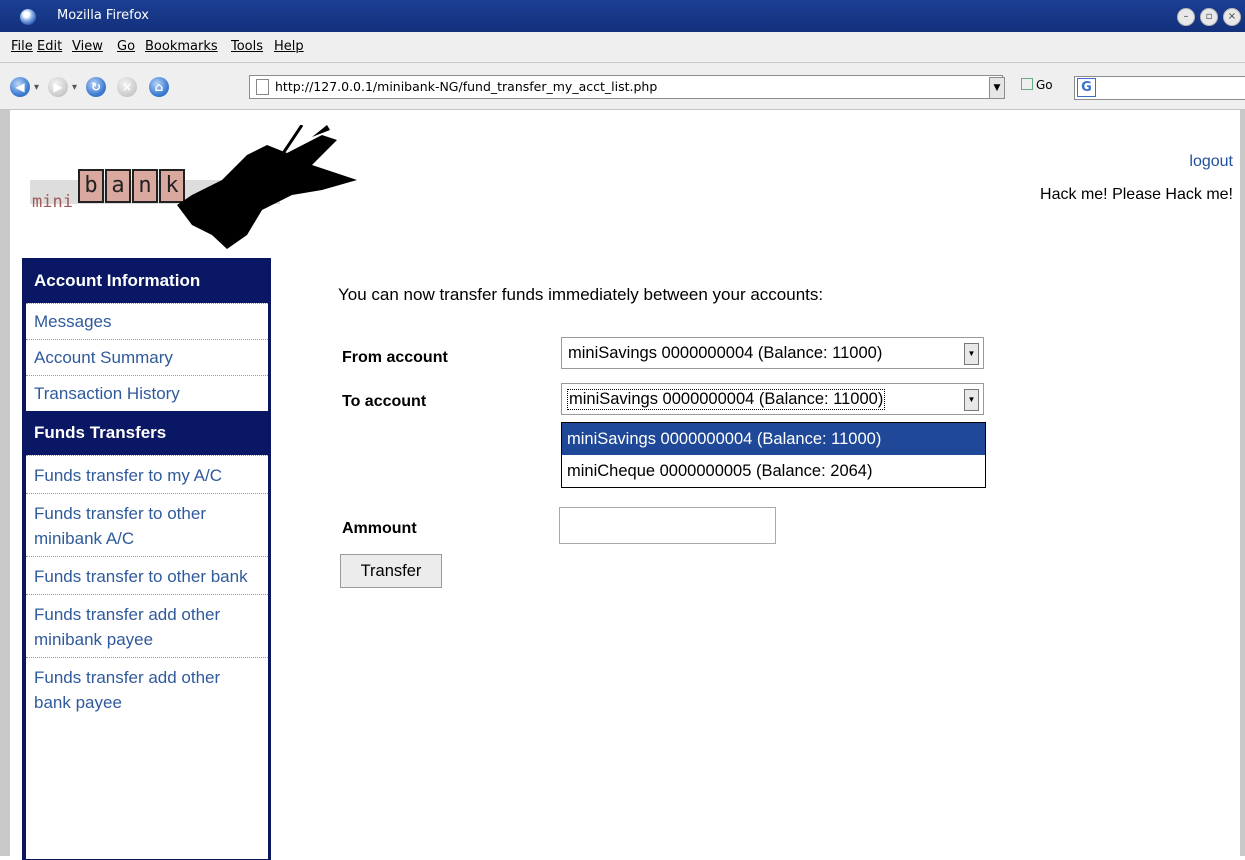 This screenshot has height=860, width=1245. I want to click on logo-mini-text: mini, so click(52, 202).